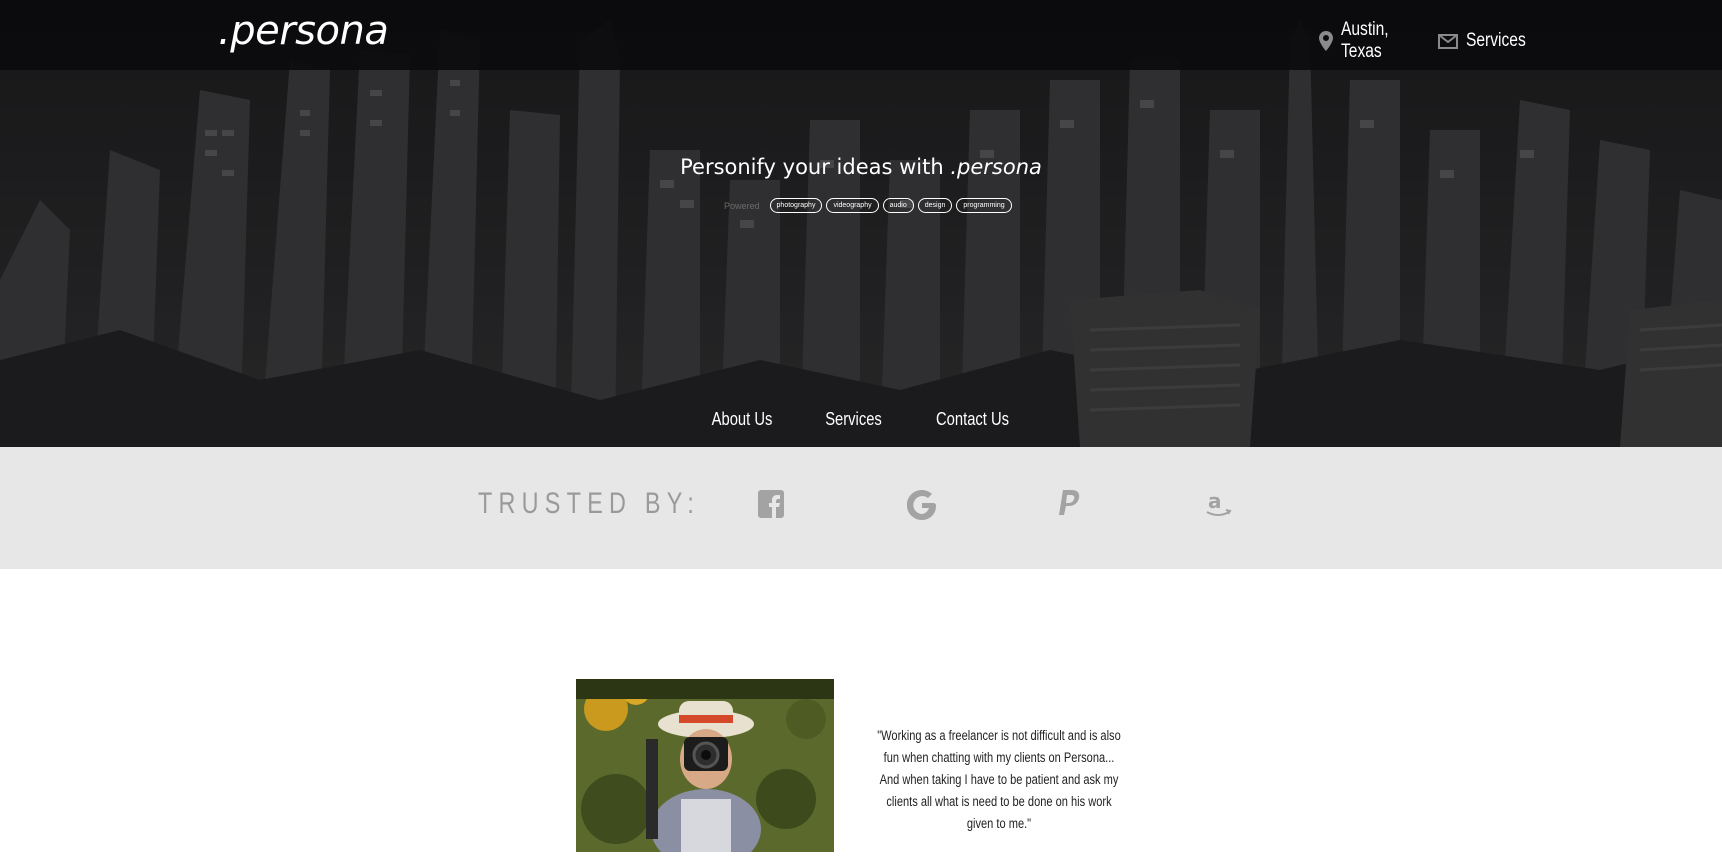 This screenshot has width=1722, height=866. I want to click on hero-navigation: About Us Services Contact Us, so click(861, 419).